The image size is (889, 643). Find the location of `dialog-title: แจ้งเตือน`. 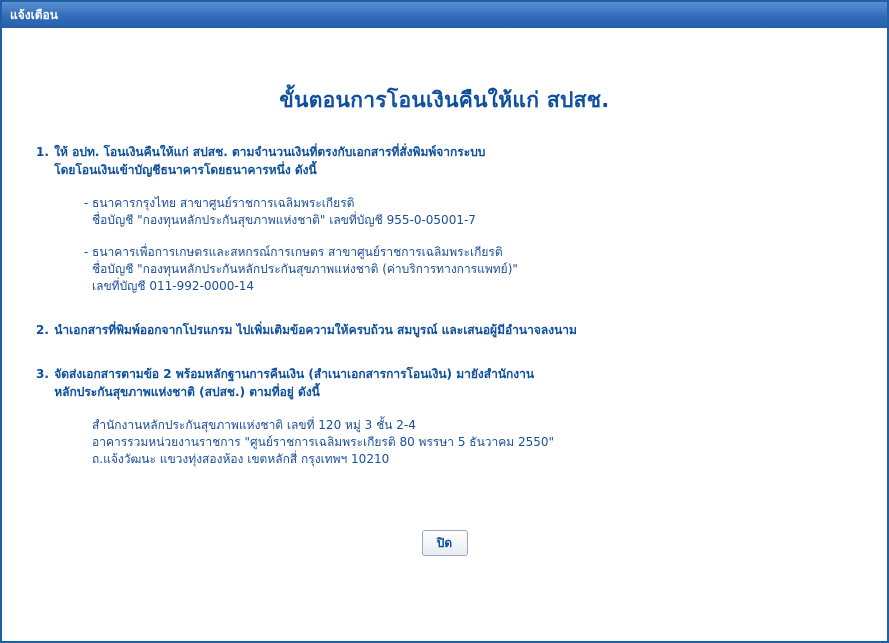

dialog-title: แจ้งเตือน is located at coordinates (34, 15).